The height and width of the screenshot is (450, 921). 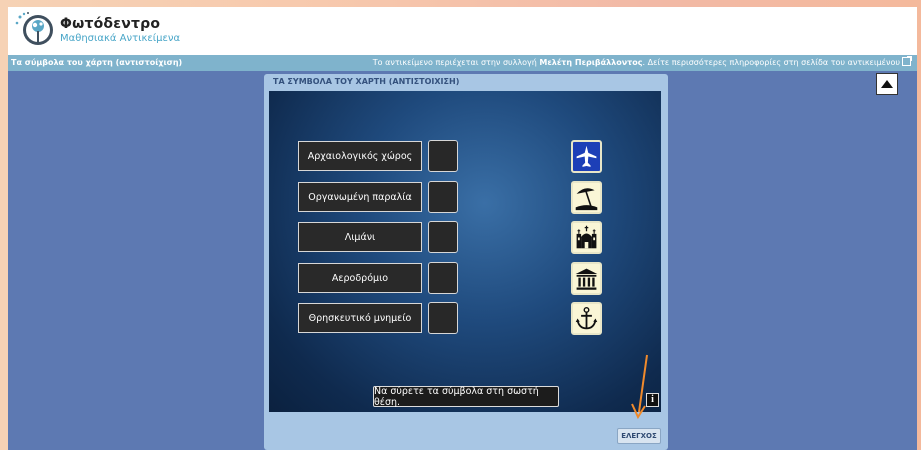 What do you see at coordinates (360, 156) in the screenshot?
I see `label-archaeological-site: Αρχαιολογικός χώρος` at bounding box center [360, 156].